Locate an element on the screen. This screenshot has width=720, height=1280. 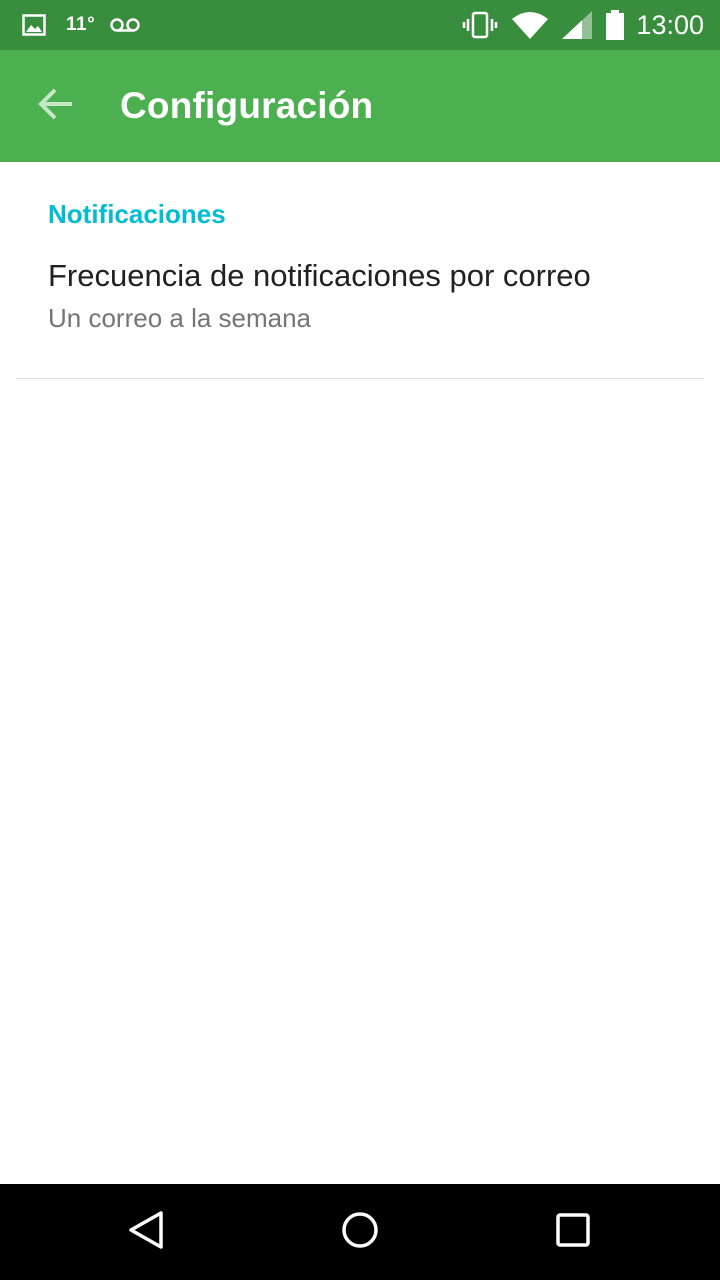
nav-home-button is located at coordinates (360, 1232).